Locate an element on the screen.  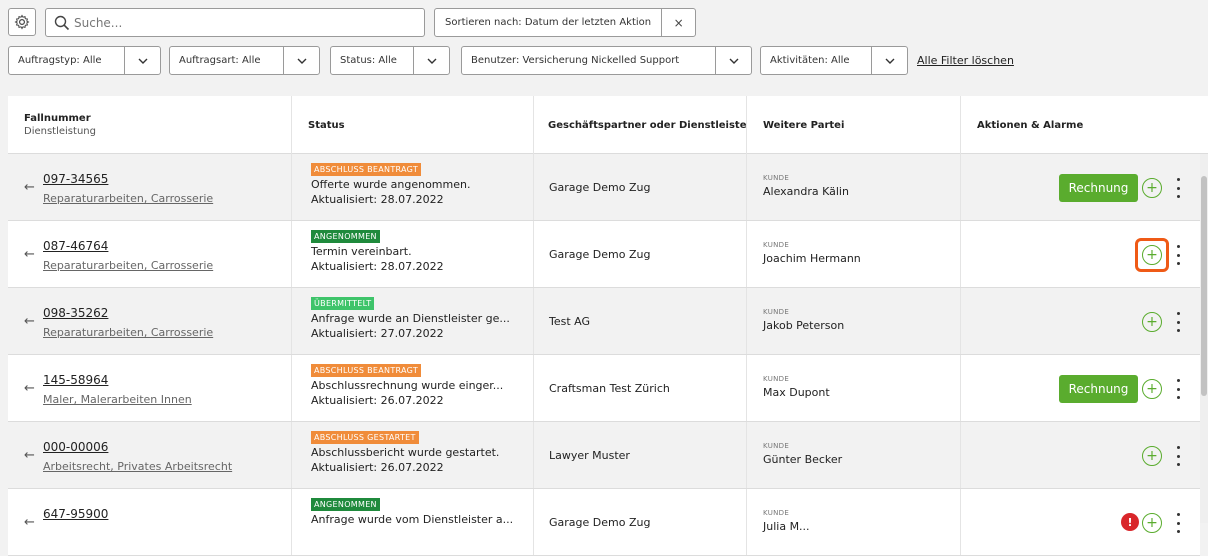
party-name: Alexandra Kälin is located at coordinates (806, 191).